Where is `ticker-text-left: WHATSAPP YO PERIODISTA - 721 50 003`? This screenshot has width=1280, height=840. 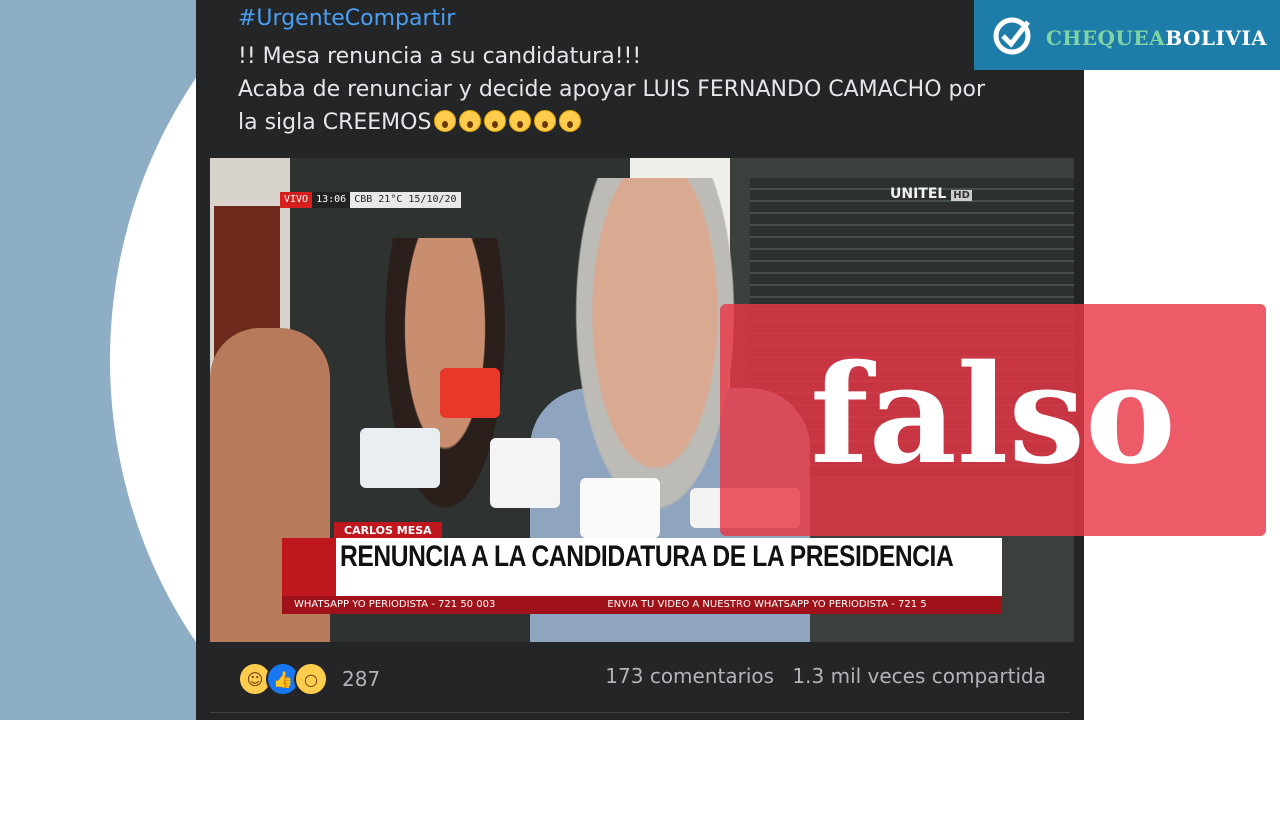 ticker-text-left: WHATSAPP YO PERIODISTA - 721 50 003 is located at coordinates (395, 604).